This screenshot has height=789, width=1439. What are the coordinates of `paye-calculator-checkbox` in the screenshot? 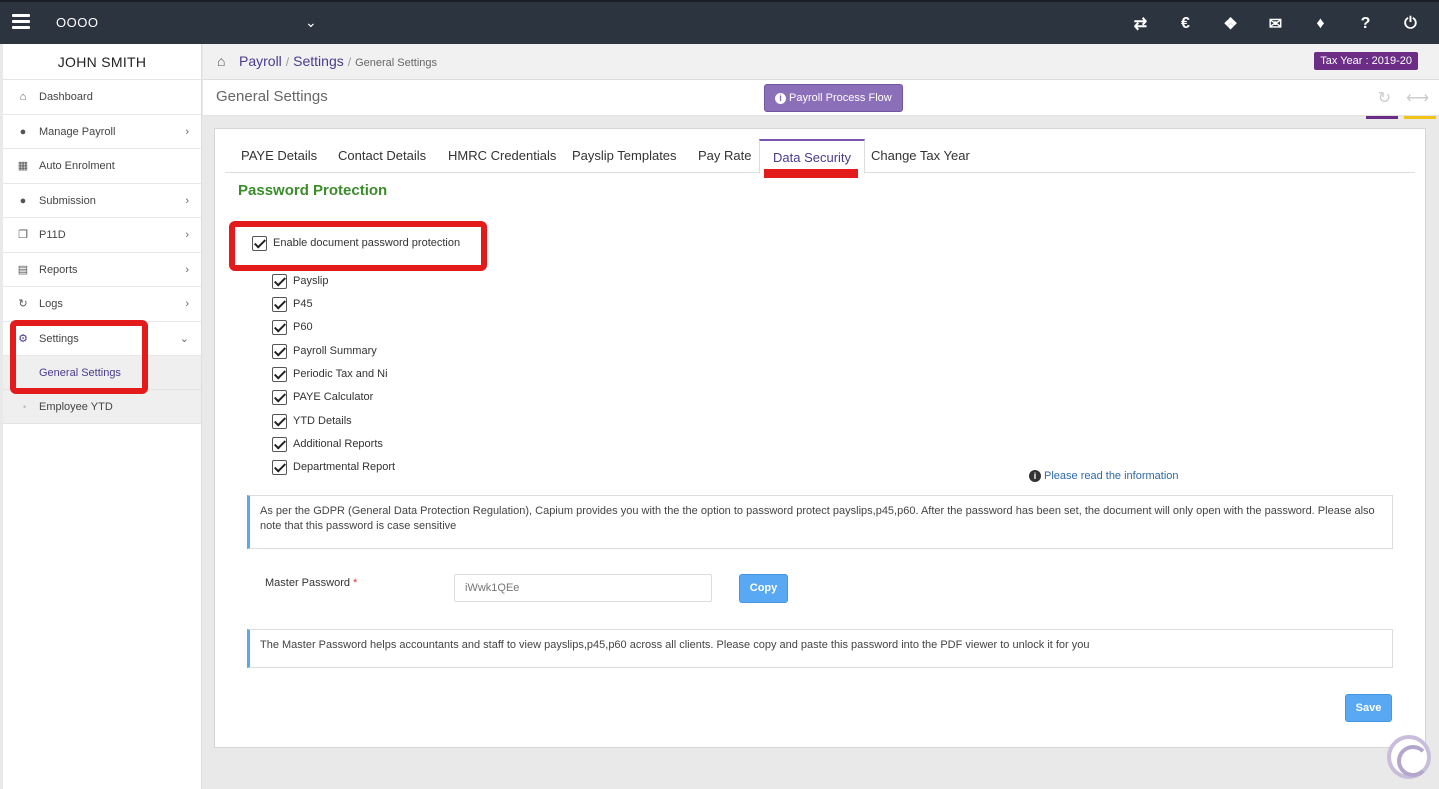 It's located at (279, 397).